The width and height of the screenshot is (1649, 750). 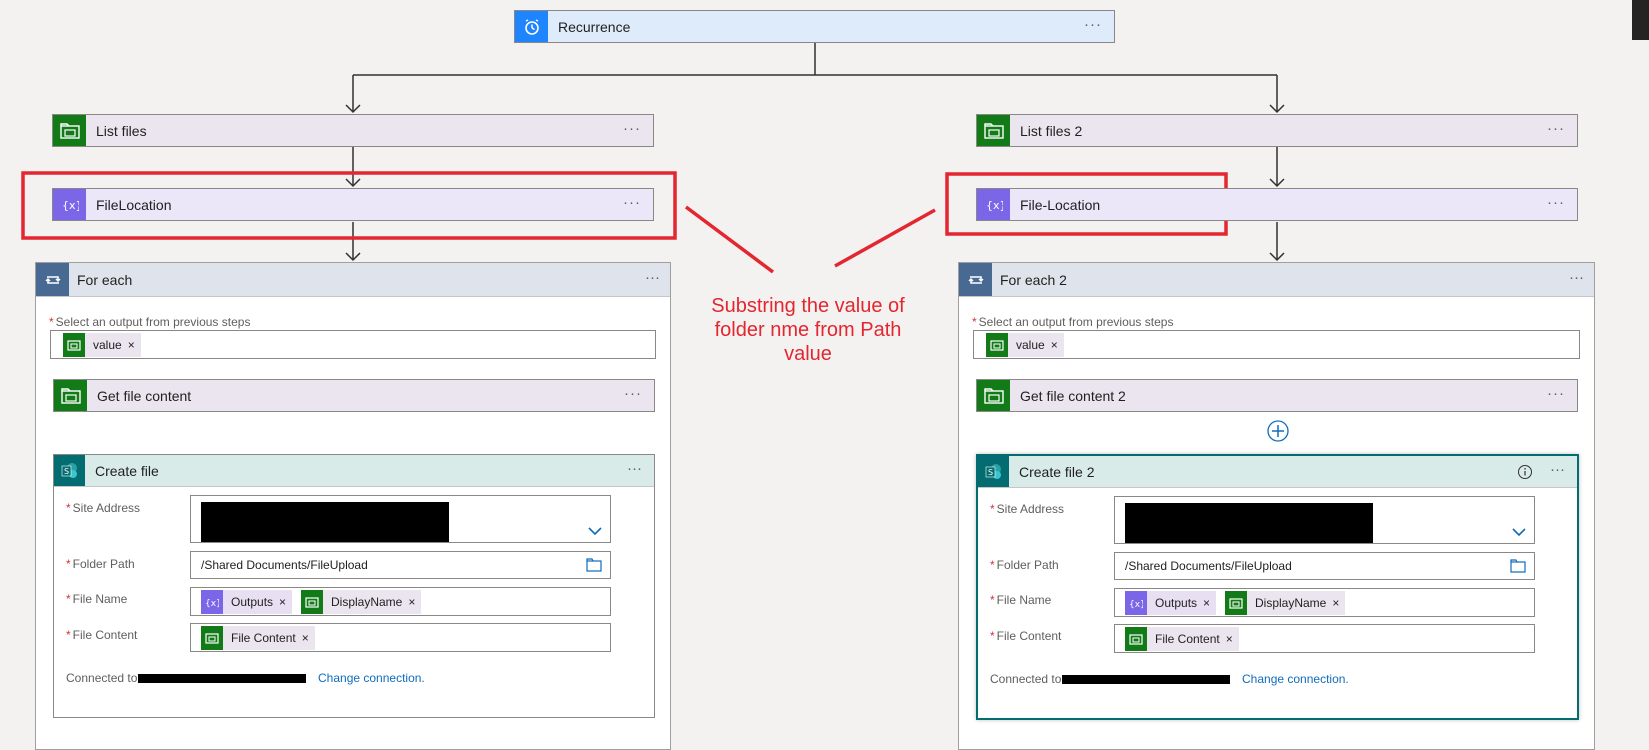 What do you see at coordinates (1277, 472) in the screenshot?
I see `create-file-2-header: S Create file 2 ···` at bounding box center [1277, 472].